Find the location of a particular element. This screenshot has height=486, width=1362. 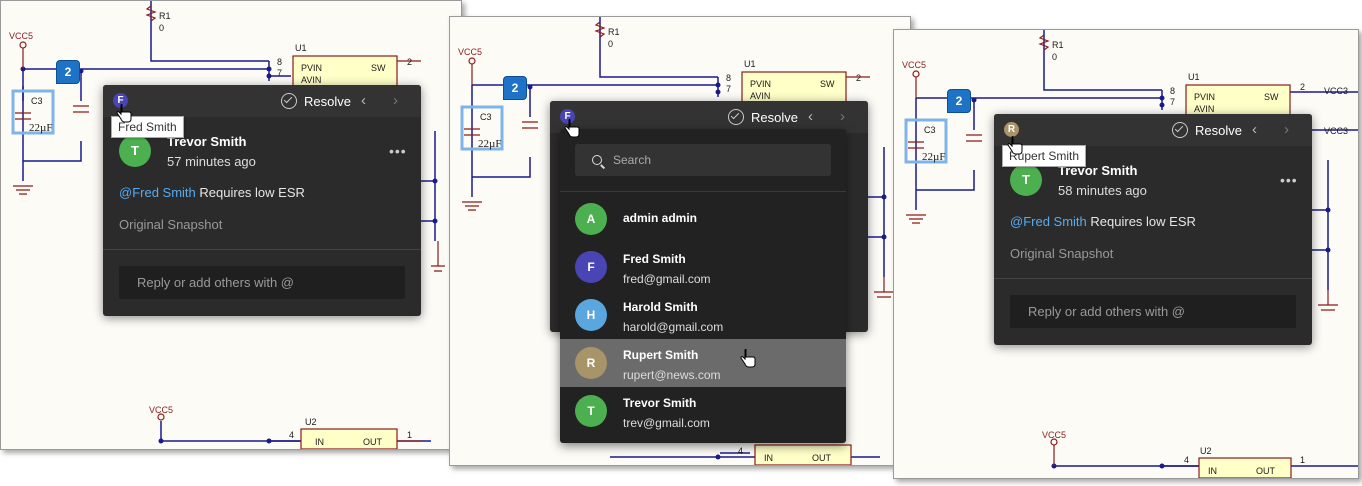

user-name: Rupert Smith is located at coordinates (661, 355).